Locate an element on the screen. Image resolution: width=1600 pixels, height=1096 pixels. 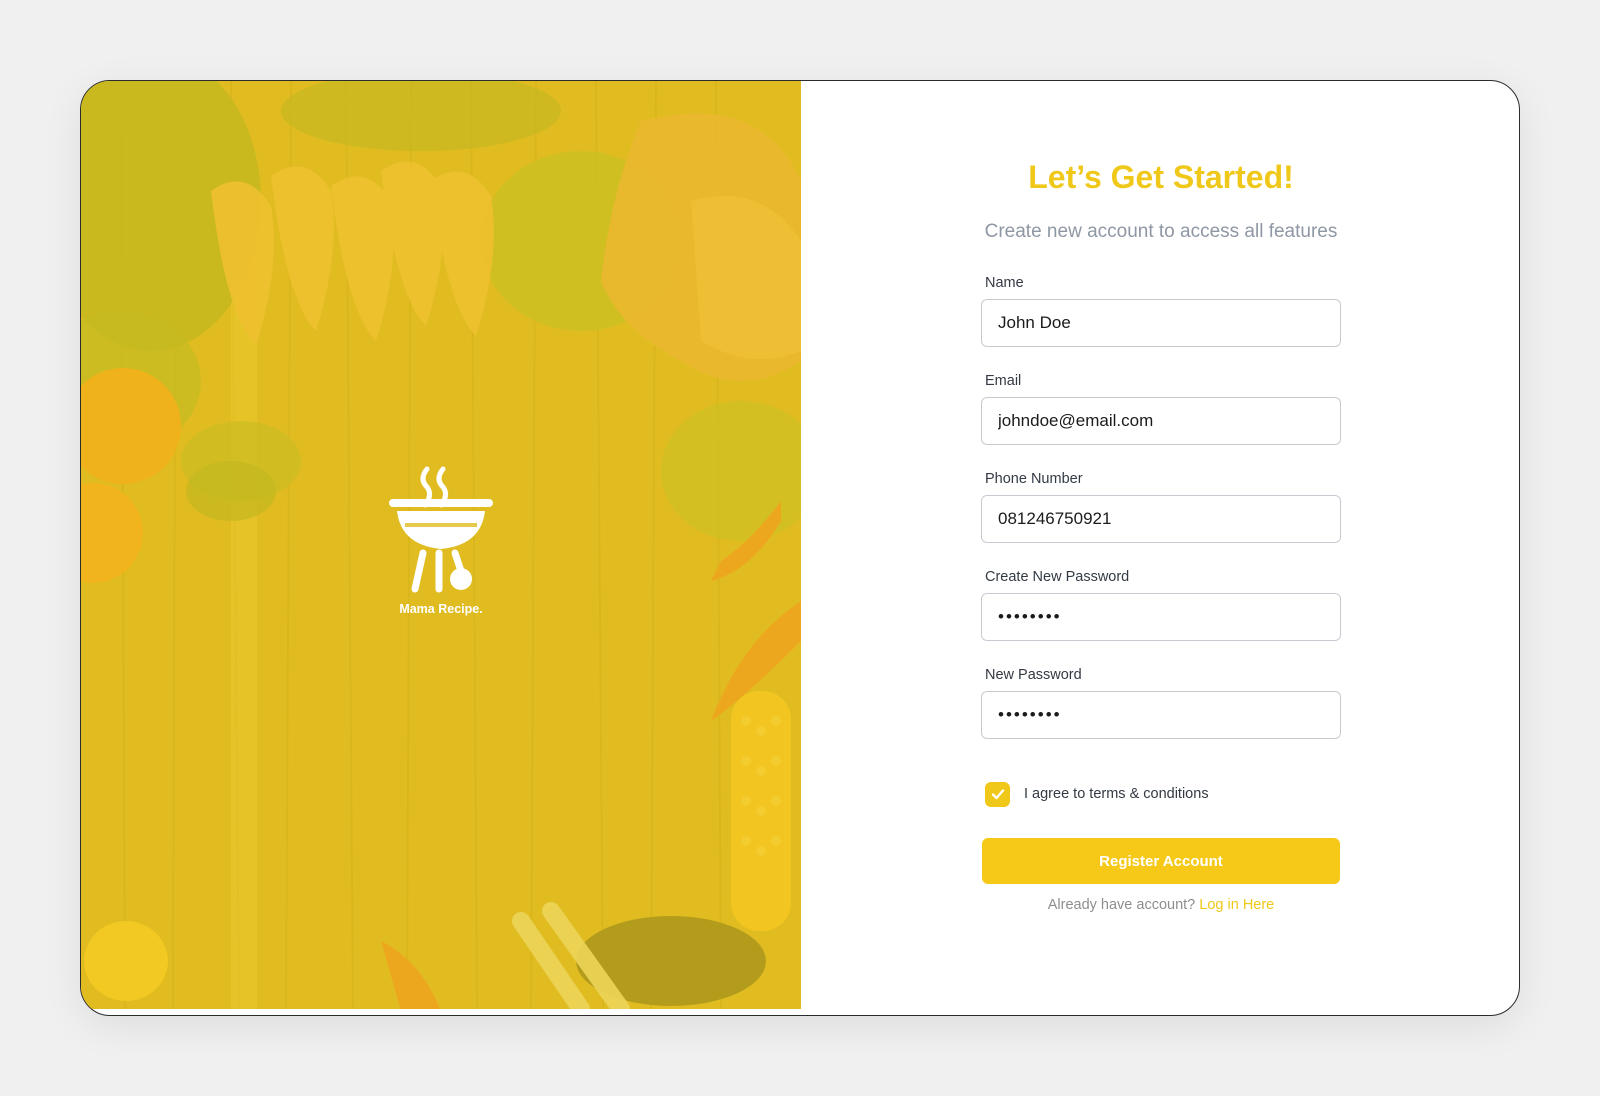
register-account-button: Register Account is located at coordinates (1161, 861).